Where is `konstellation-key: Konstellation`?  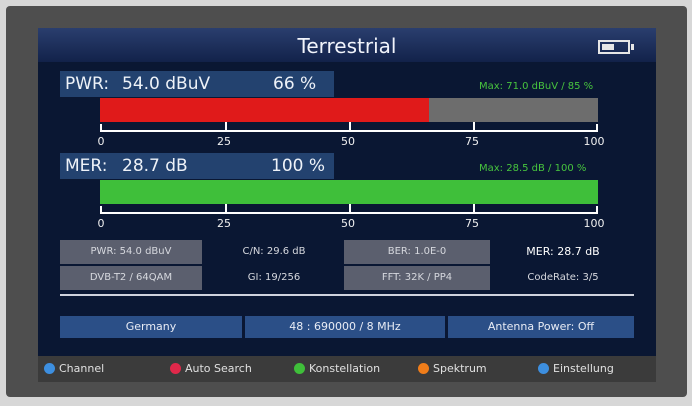
konstellation-key: Konstellation is located at coordinates (337, 369).